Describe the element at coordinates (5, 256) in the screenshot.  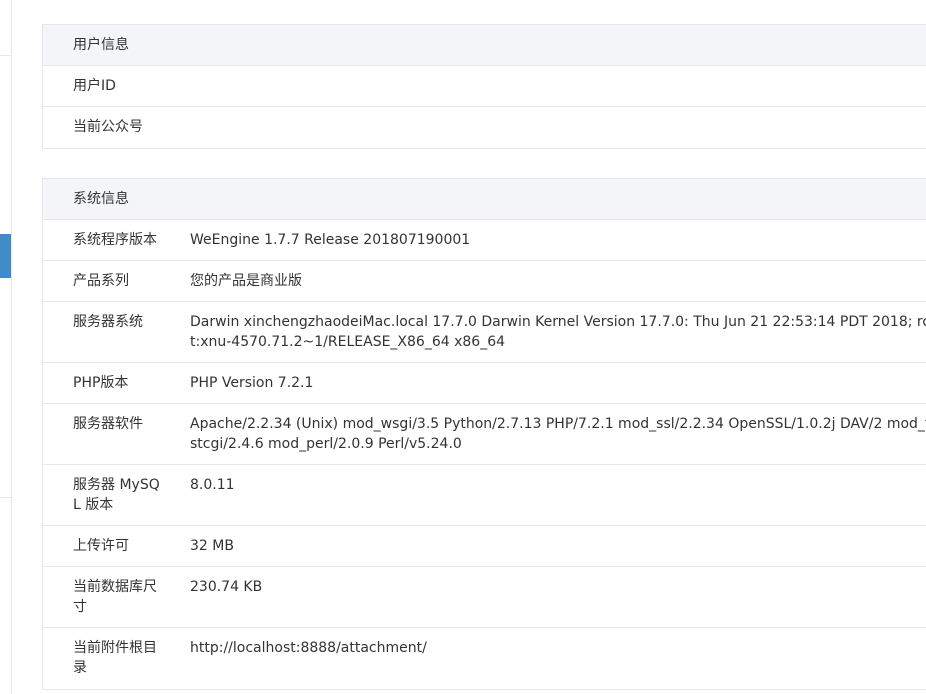
I see `sidebar-active-indicator` at that location.